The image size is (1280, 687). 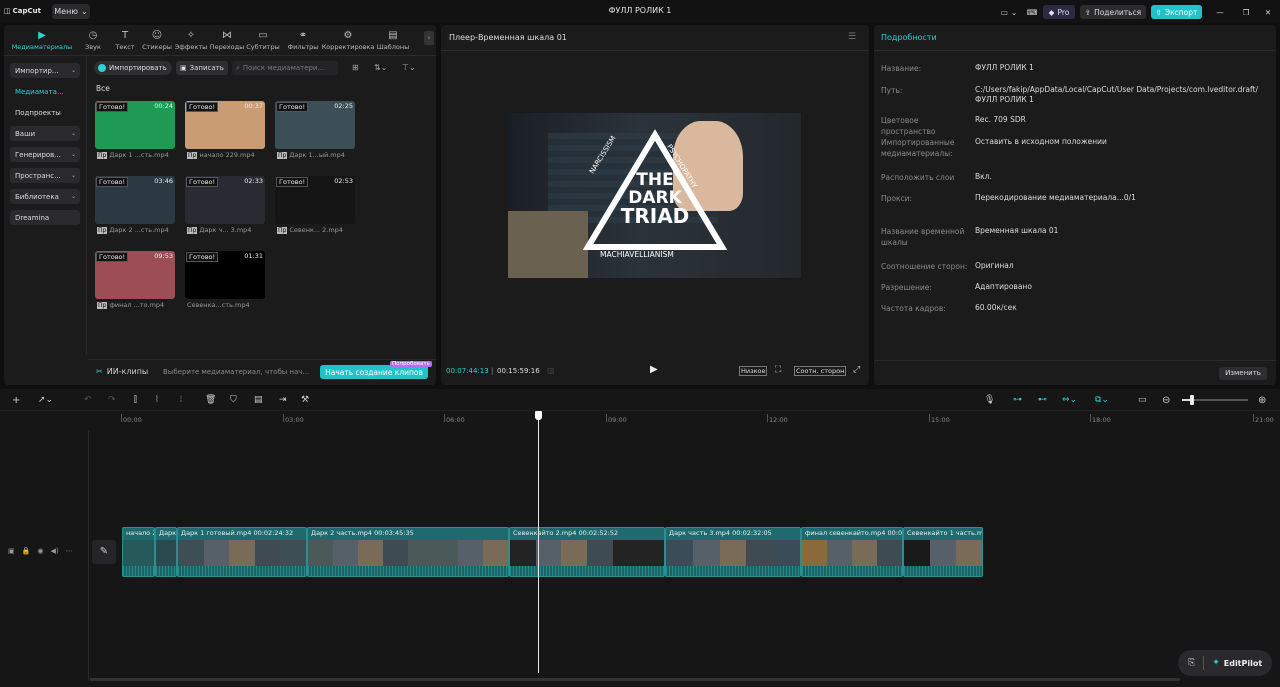 I want to click on media-thumbnail: Готово! 01:31, so click(x=225, y=275).